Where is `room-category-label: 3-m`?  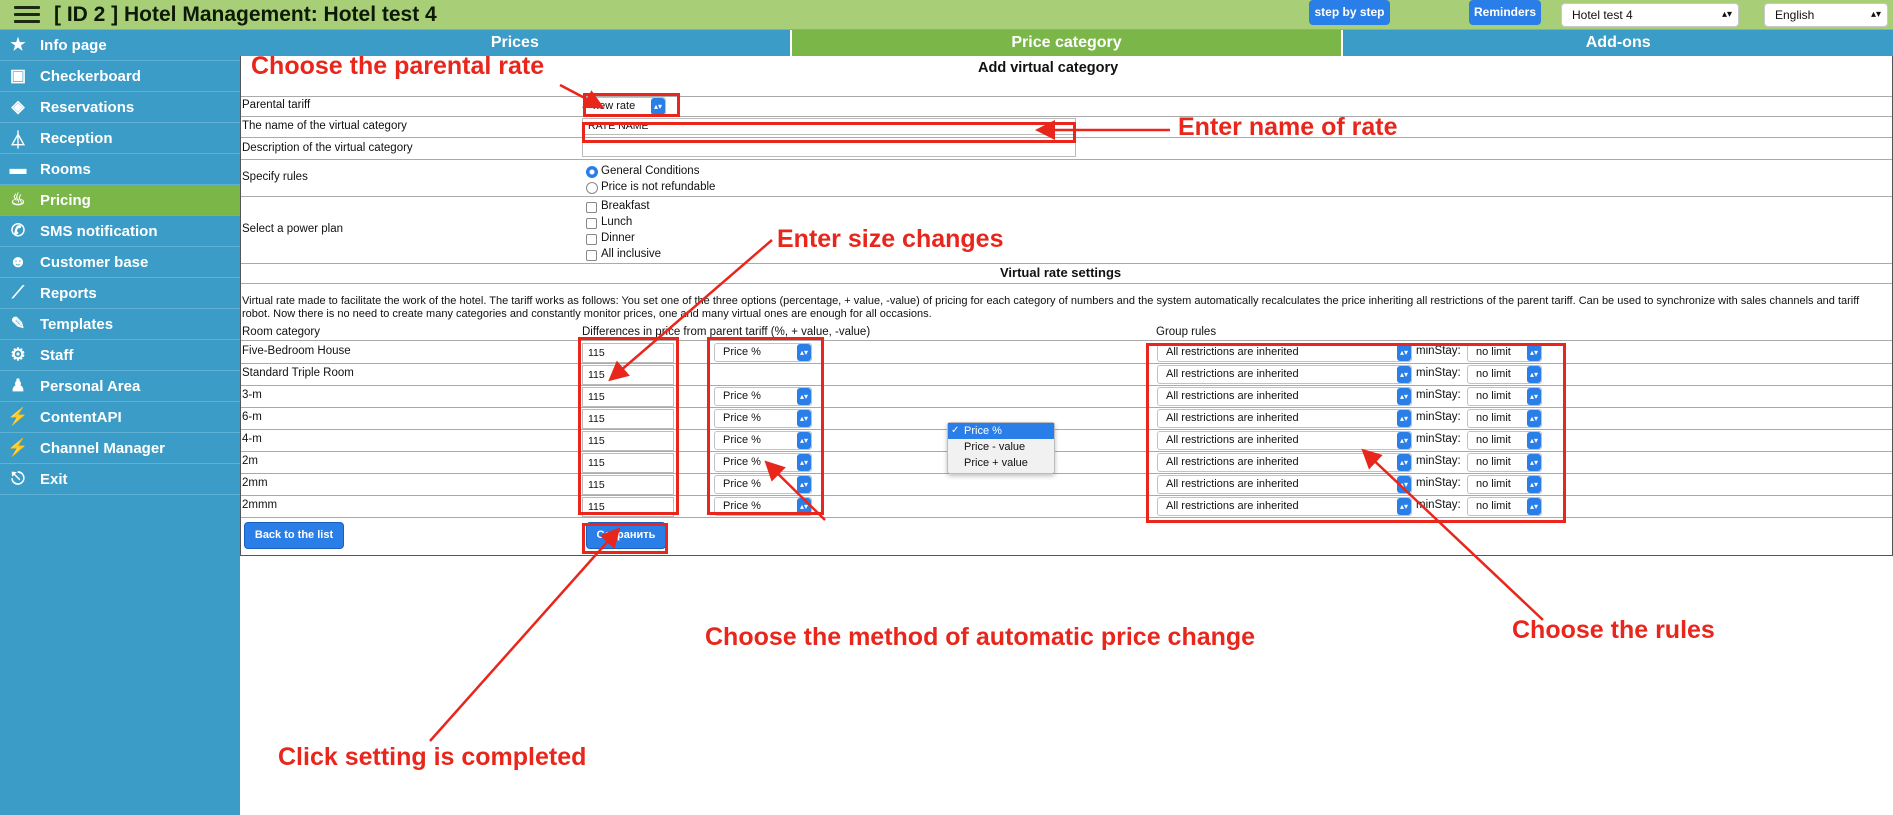
room-category-label: 3-m is located at coordinates (252, 395).